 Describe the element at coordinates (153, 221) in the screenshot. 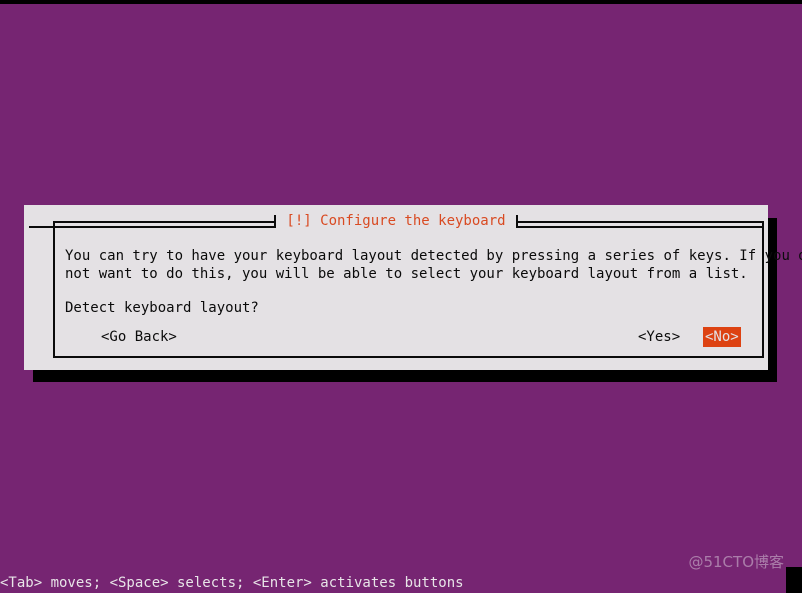

I see `title-rule-left` at that location.